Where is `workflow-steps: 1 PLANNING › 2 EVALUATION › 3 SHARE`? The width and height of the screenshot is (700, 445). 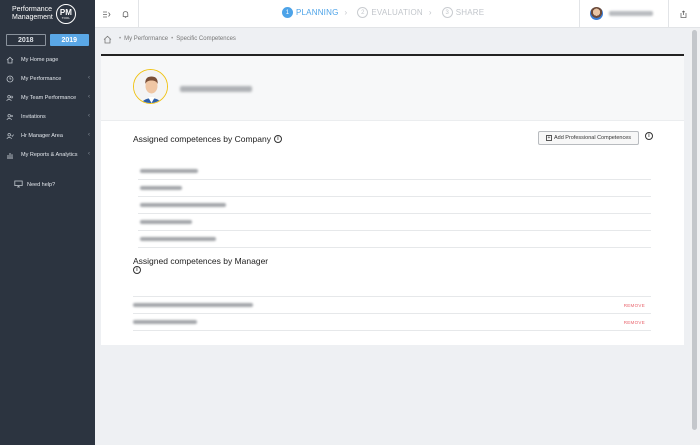
workflow-steps: 1 PLANNING › 2 EVALUATION › 3 SHARE is located at coordinates (383, 12).